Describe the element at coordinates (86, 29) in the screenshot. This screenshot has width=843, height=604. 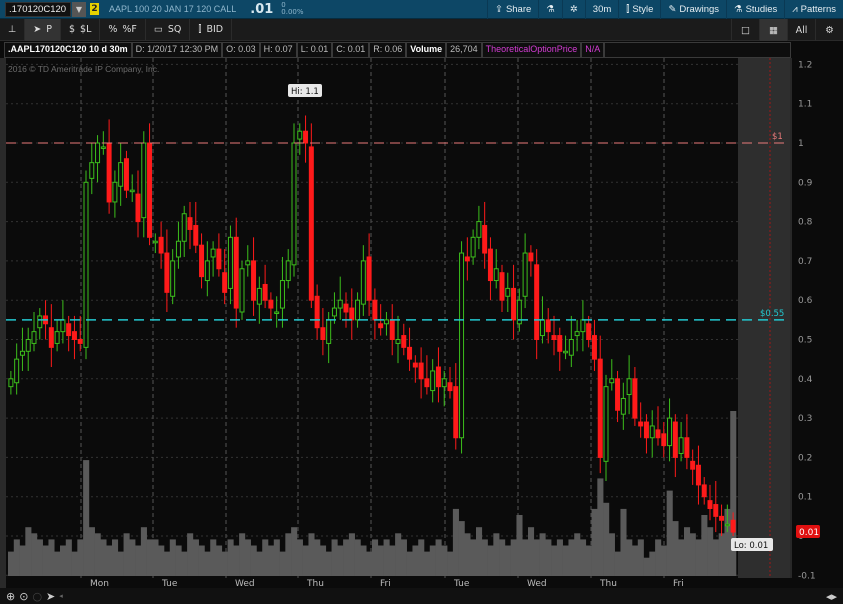
I see `tool-label: $L` at that location.